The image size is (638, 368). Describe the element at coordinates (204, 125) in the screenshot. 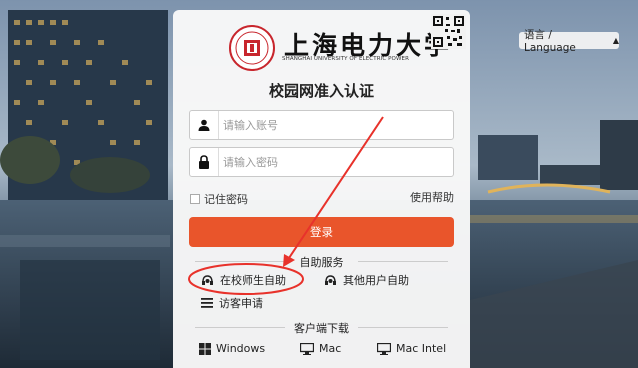

I see `user-icon` at that location.